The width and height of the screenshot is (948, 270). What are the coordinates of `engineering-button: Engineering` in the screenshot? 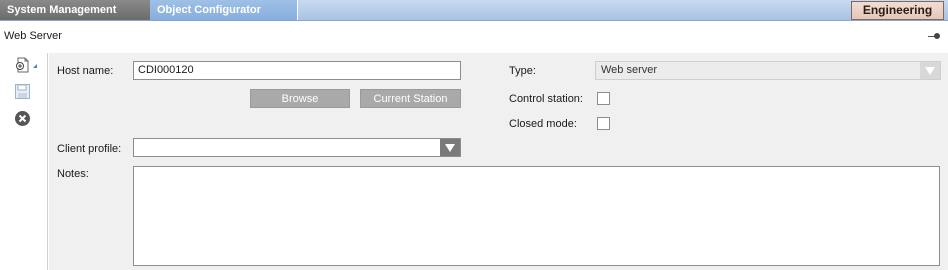 It's located at (897, 10).